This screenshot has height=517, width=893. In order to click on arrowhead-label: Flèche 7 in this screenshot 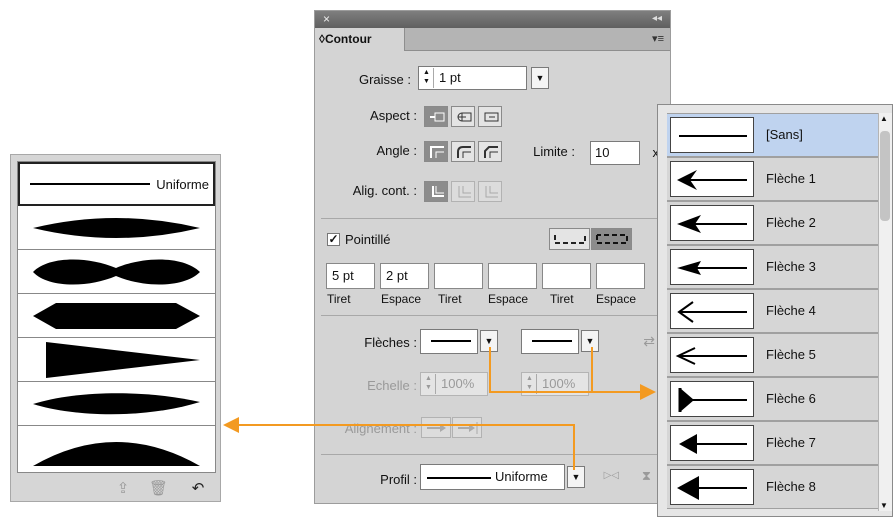, I will do `click(791, 442)`.